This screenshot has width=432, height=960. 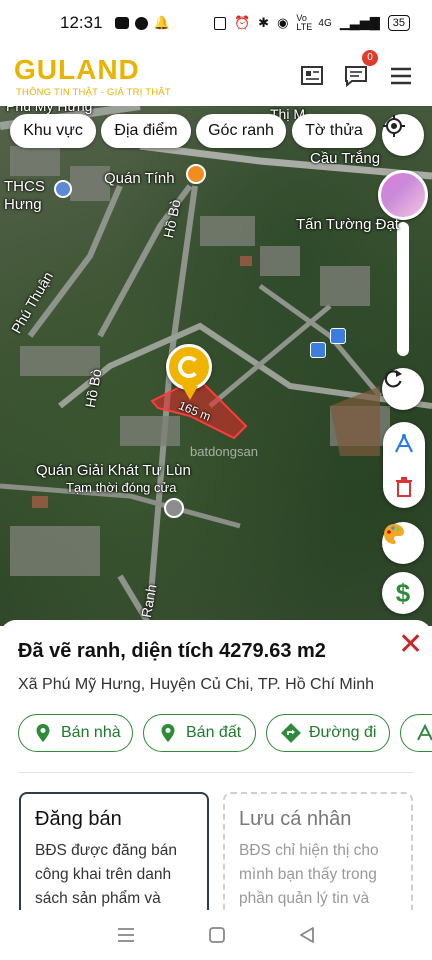 What do you see at coordinates (139, 178) in the screenshot?
I see `map-label-quan-tinh: Quán Tính` at bounding box center [139, 178].